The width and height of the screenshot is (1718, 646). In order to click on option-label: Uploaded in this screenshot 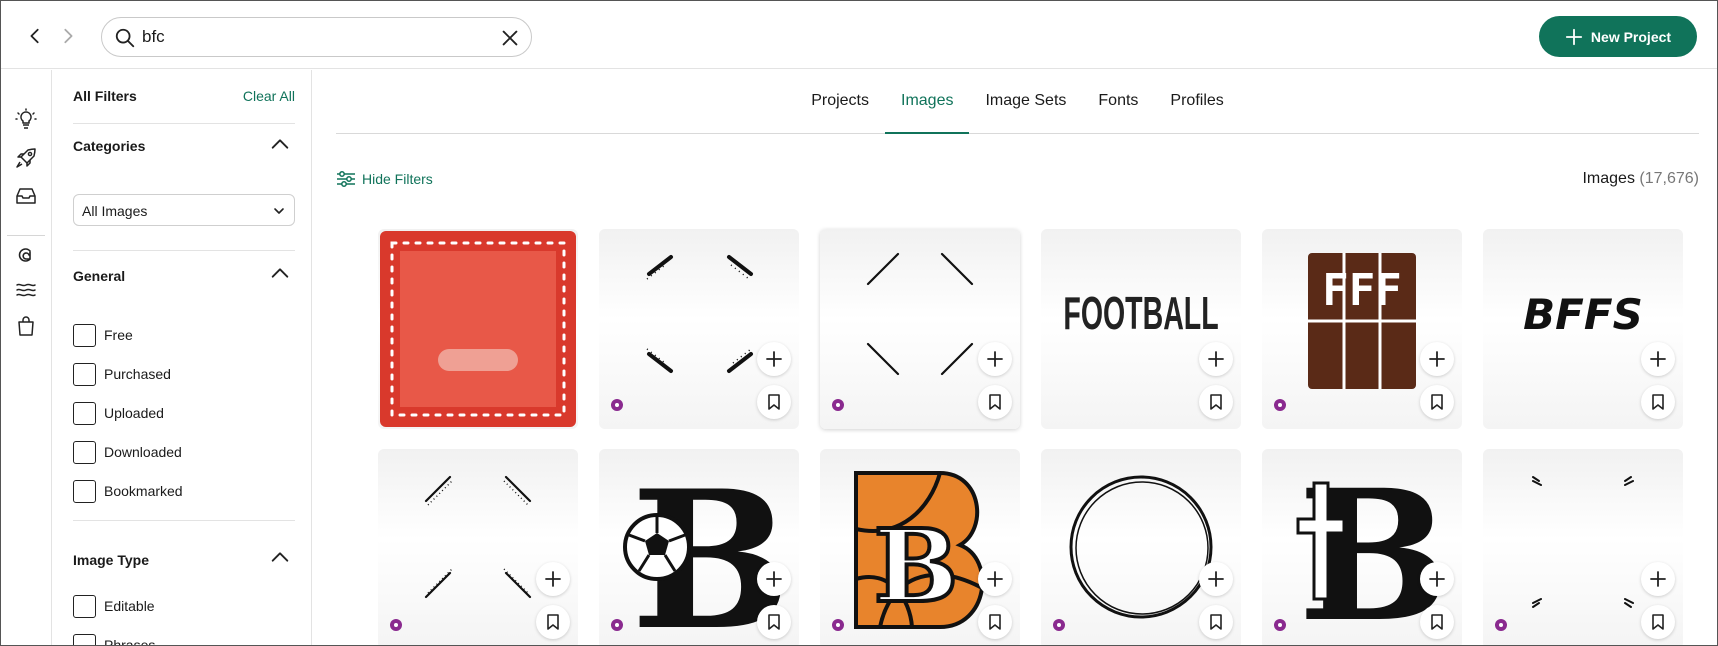, I will do `click(134, 413)`.